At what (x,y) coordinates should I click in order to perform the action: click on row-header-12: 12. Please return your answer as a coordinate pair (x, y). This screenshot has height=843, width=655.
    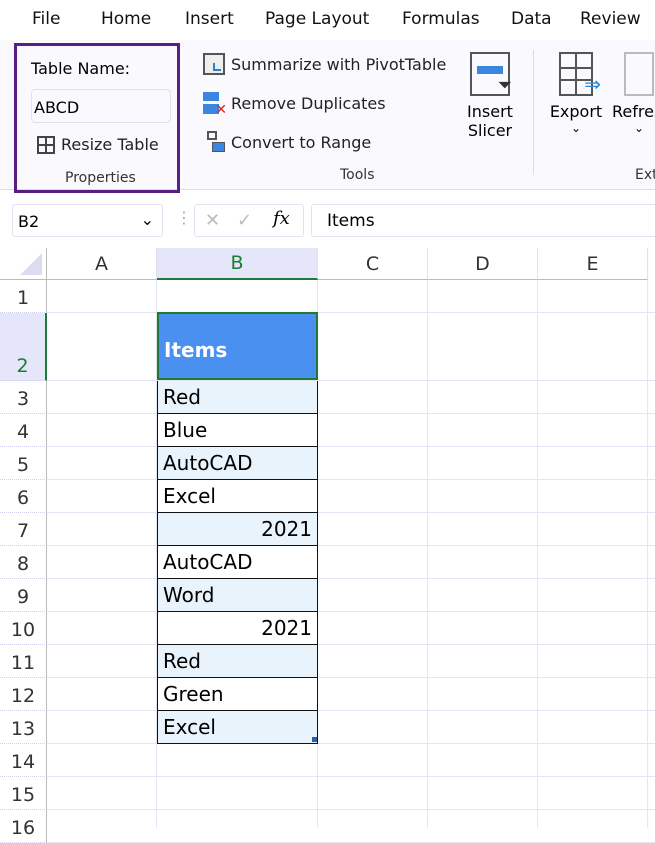
    Looking at the image, I should click on (23, 694).